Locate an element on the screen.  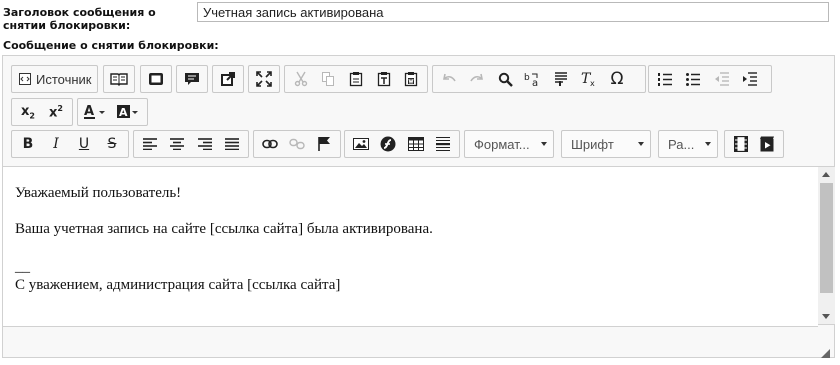
maximize-icon is located at coordinates (264, 79).